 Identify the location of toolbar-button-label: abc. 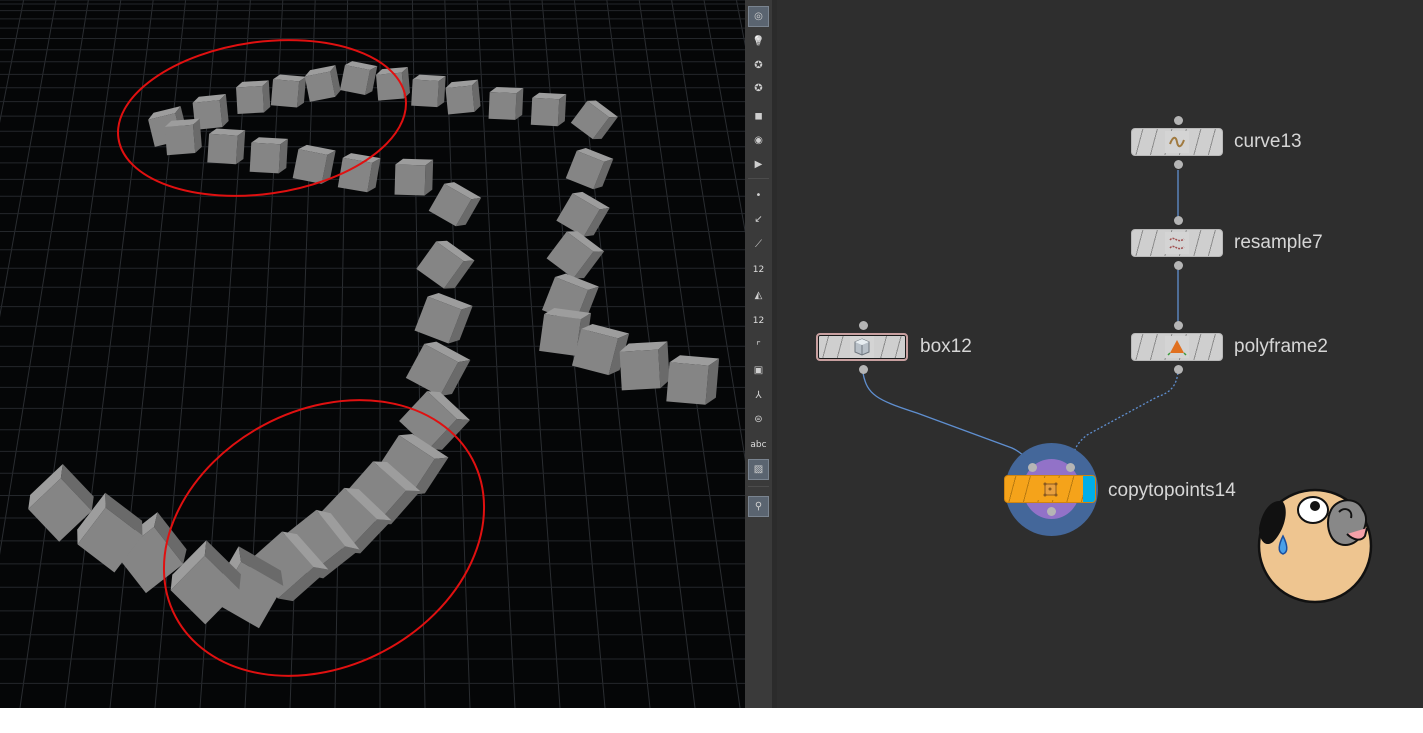
(758, 444).